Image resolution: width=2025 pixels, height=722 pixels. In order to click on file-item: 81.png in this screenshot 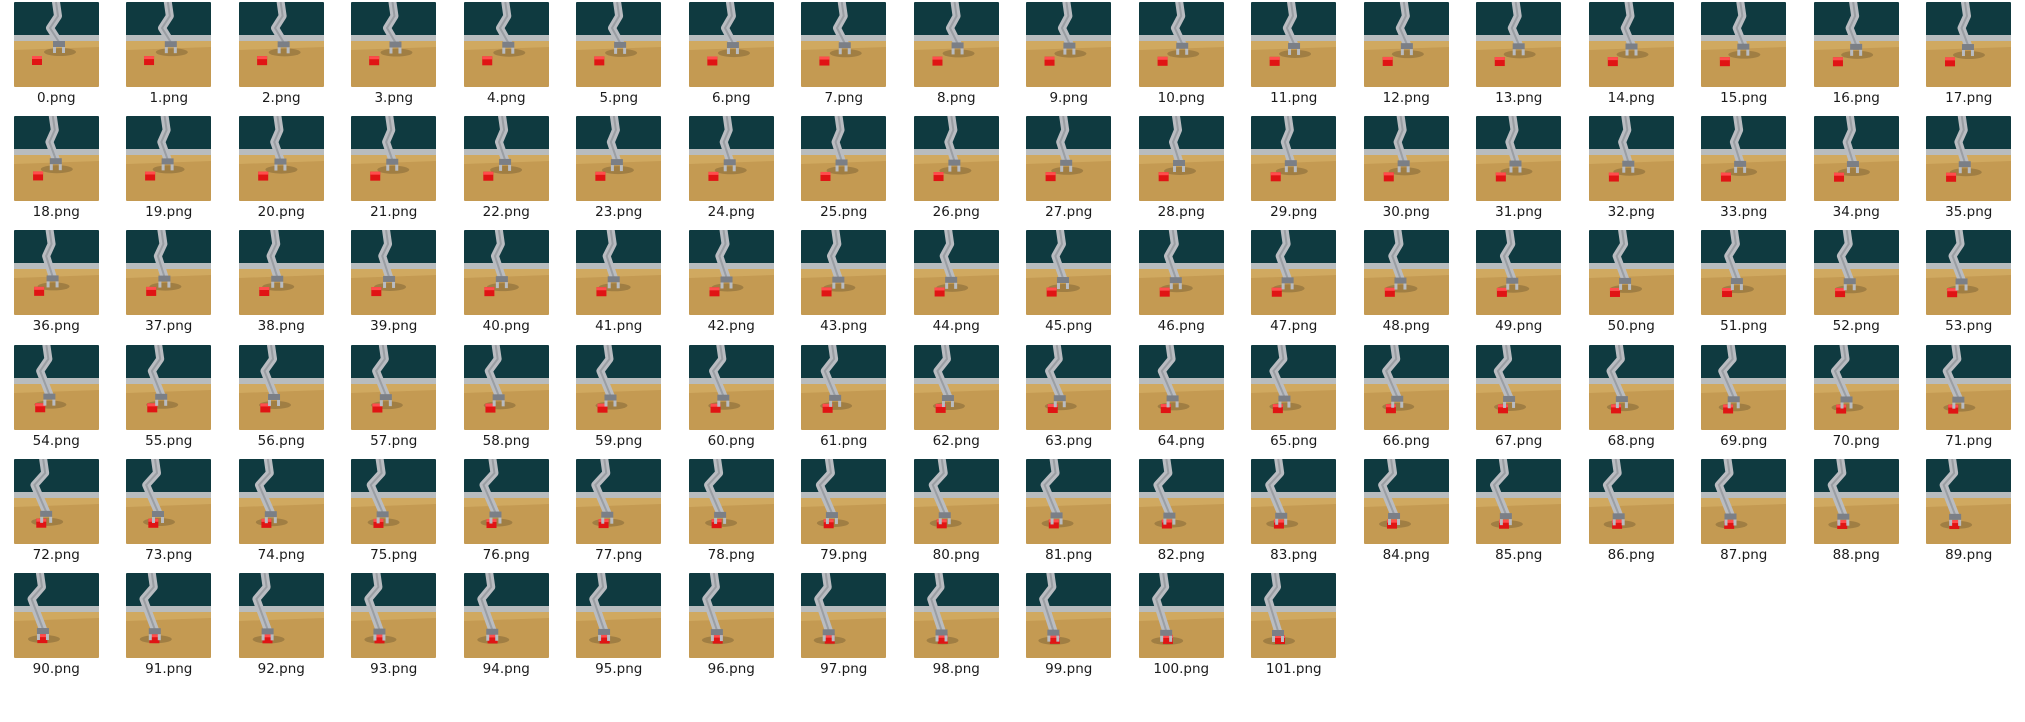, I will do `click(1069, 515)`.